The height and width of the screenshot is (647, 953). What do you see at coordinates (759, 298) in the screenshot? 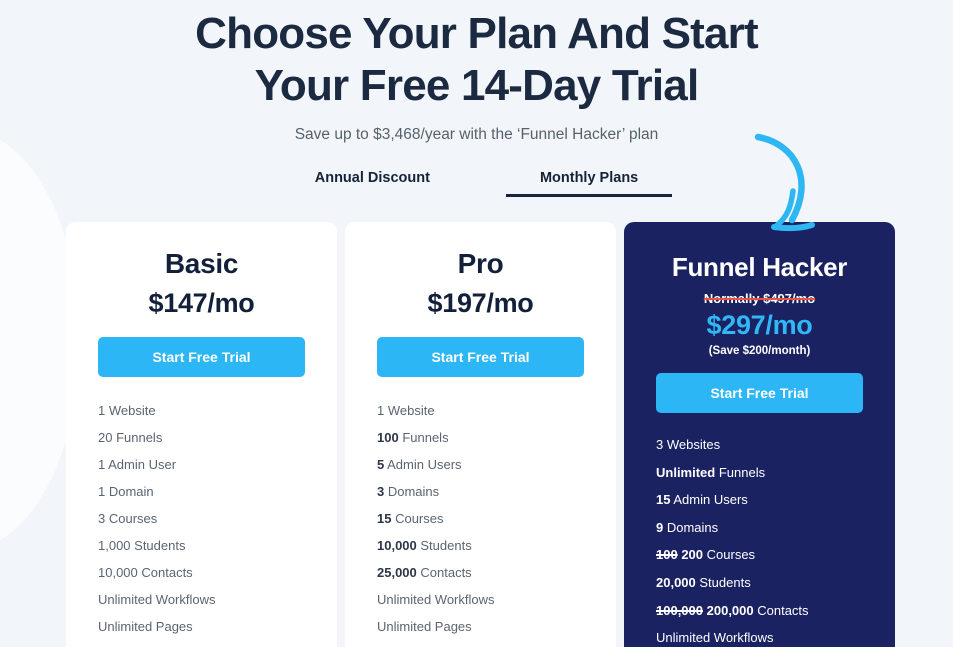
I see `plan-original-price: Normally $497/mo` at bounding box center [759, 298].